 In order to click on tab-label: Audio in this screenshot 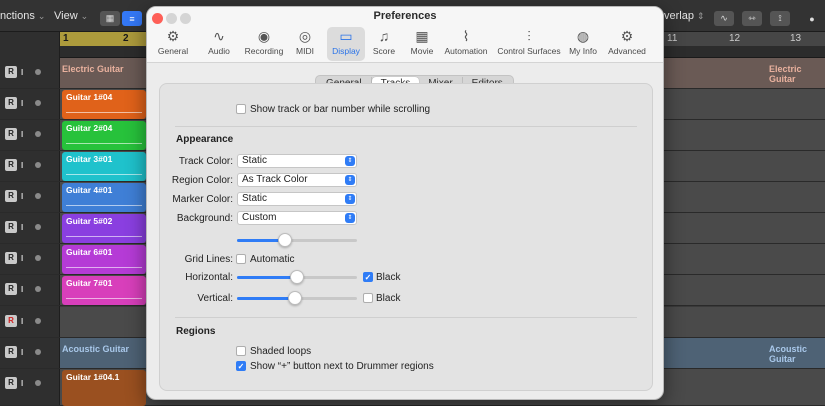, I will do `click(219, 51)`.